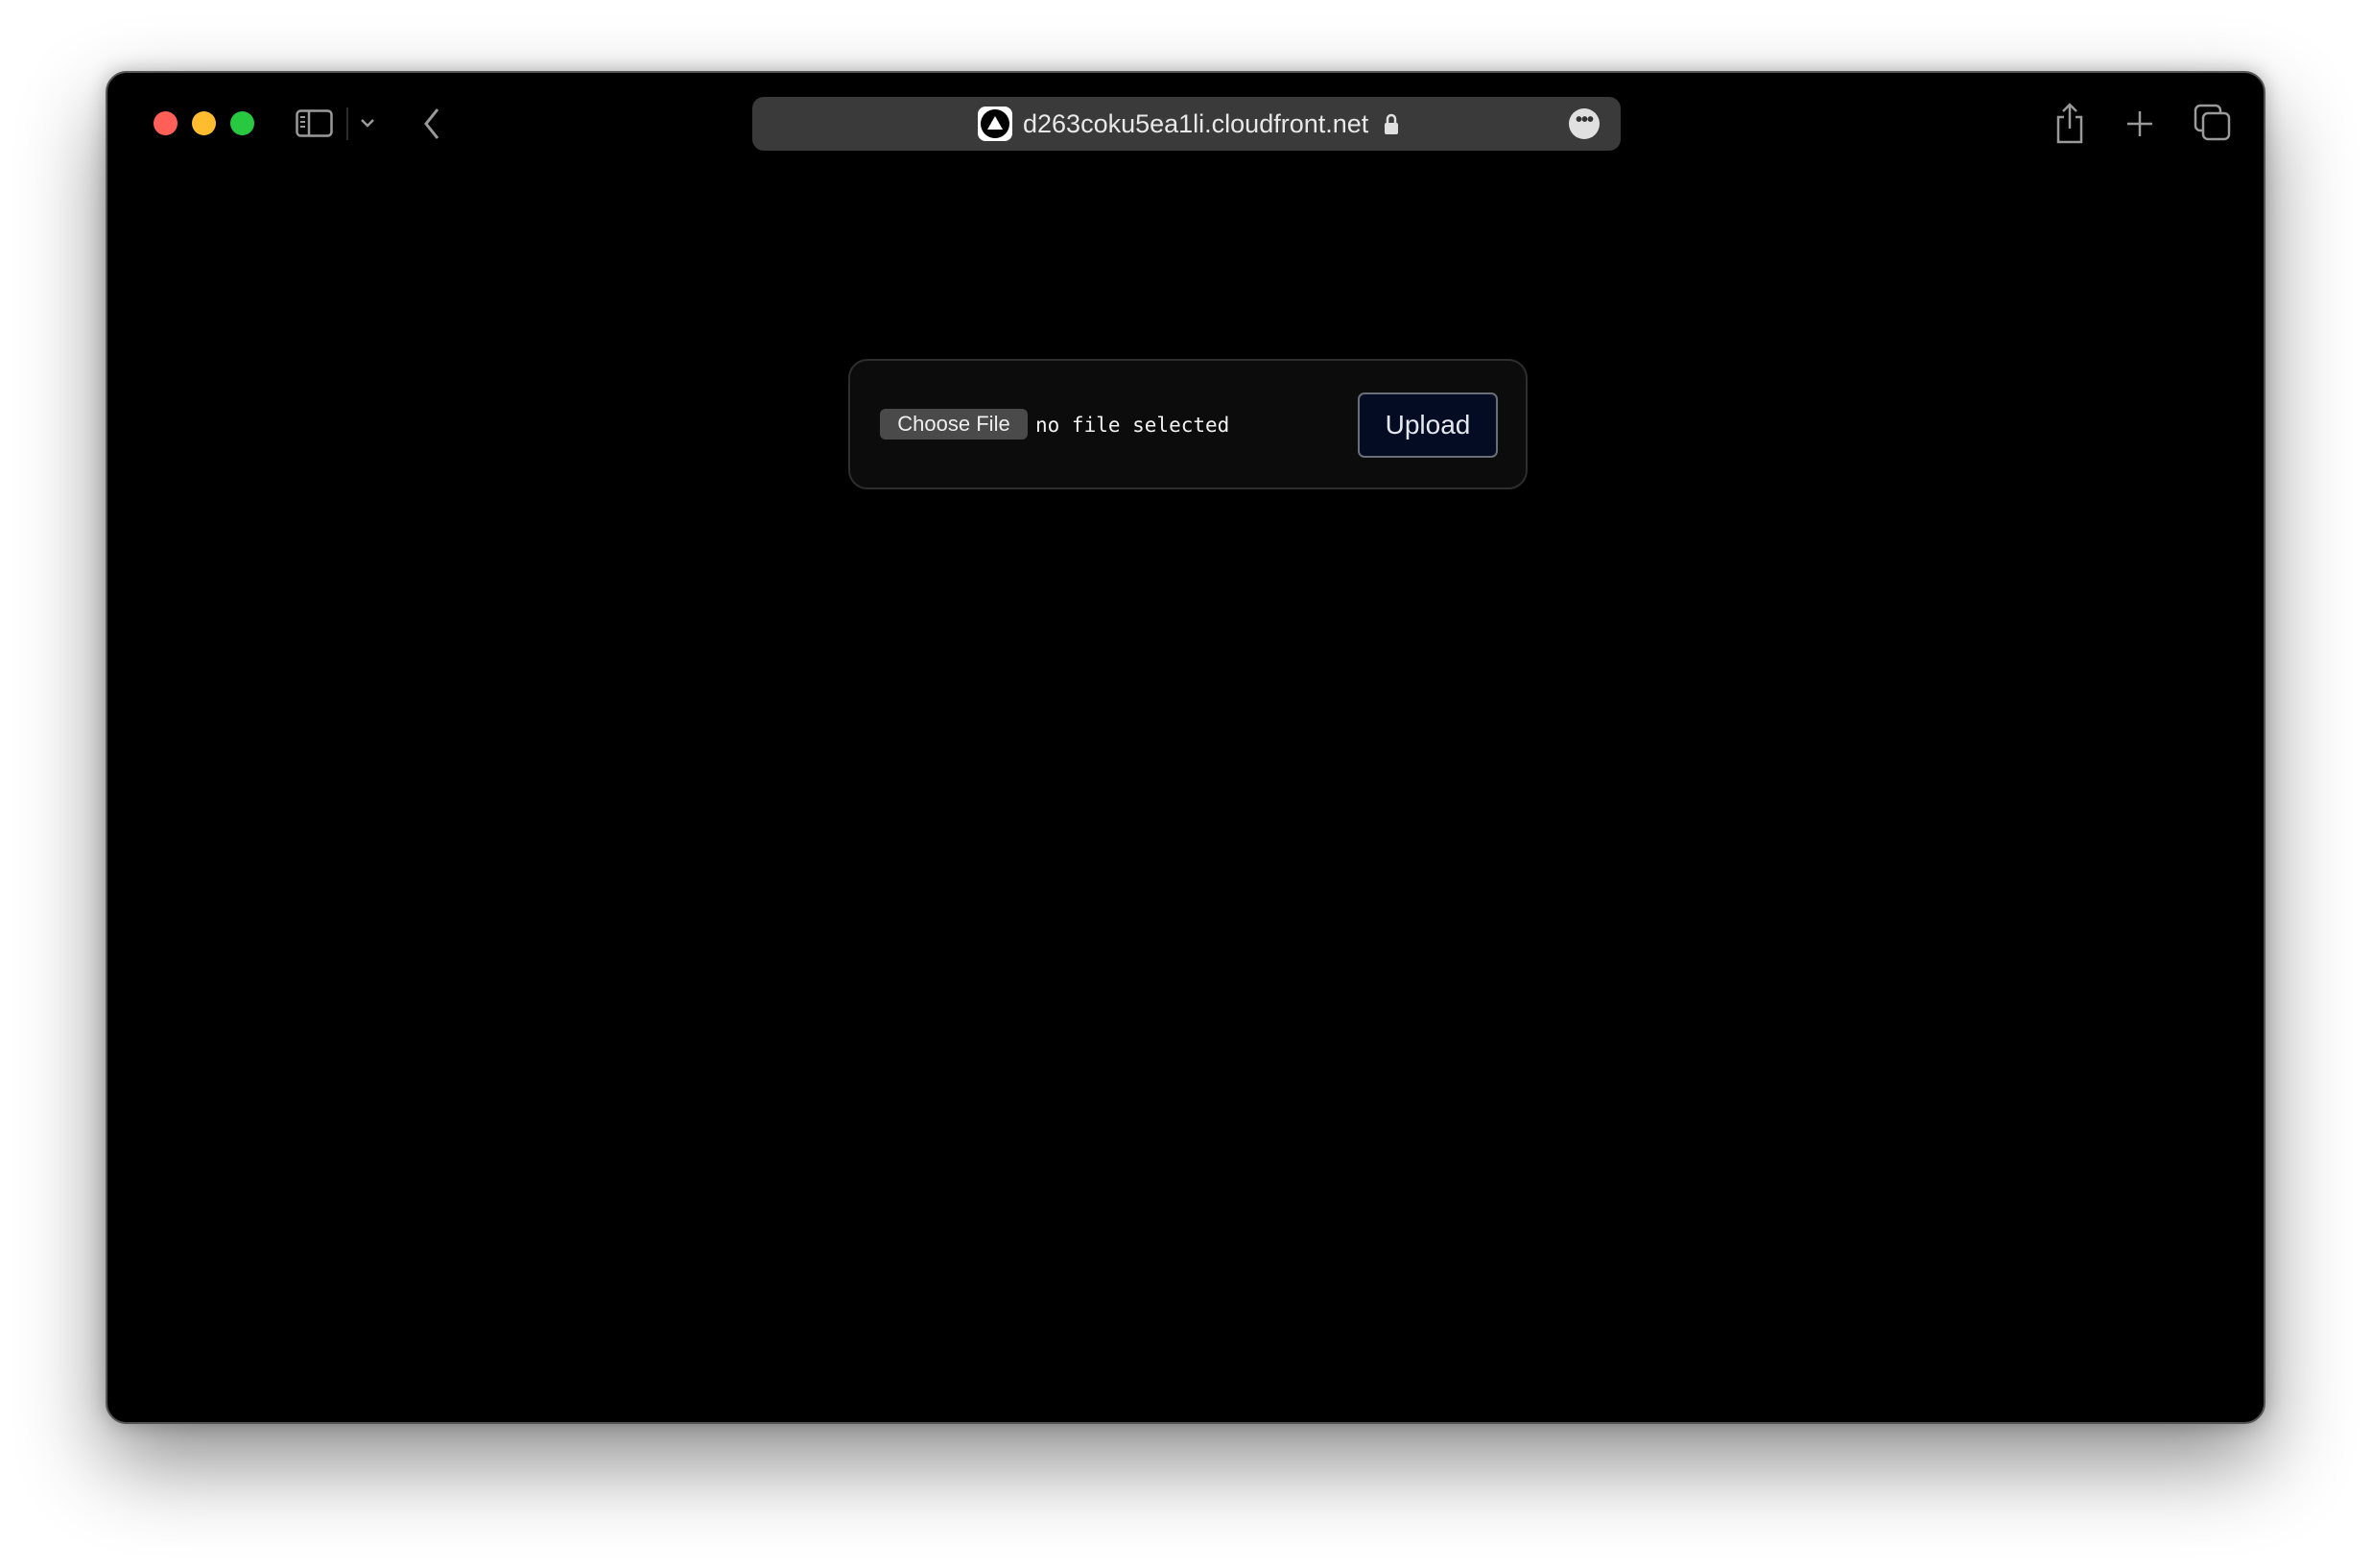  I want to click on back-icon, so click(431, 123).